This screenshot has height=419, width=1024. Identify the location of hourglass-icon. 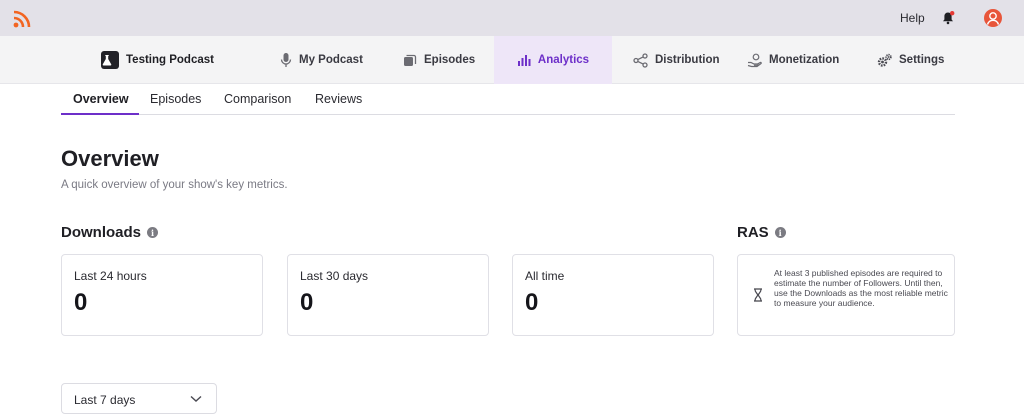
(758, 295).